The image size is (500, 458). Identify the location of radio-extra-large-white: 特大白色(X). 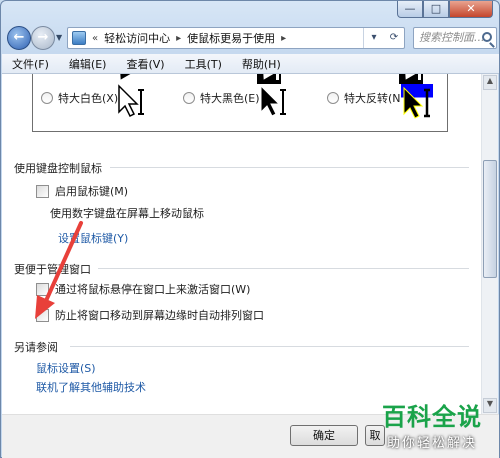
(79, 98).